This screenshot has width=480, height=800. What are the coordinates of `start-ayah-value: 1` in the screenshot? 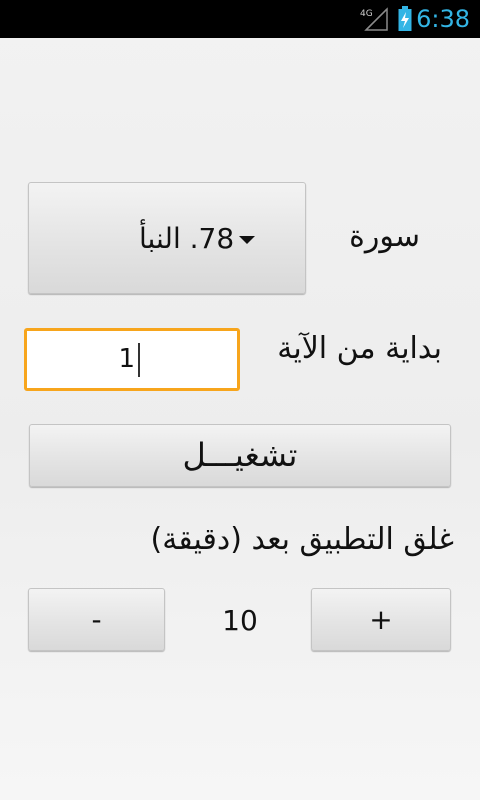 It's located at (126, 359).